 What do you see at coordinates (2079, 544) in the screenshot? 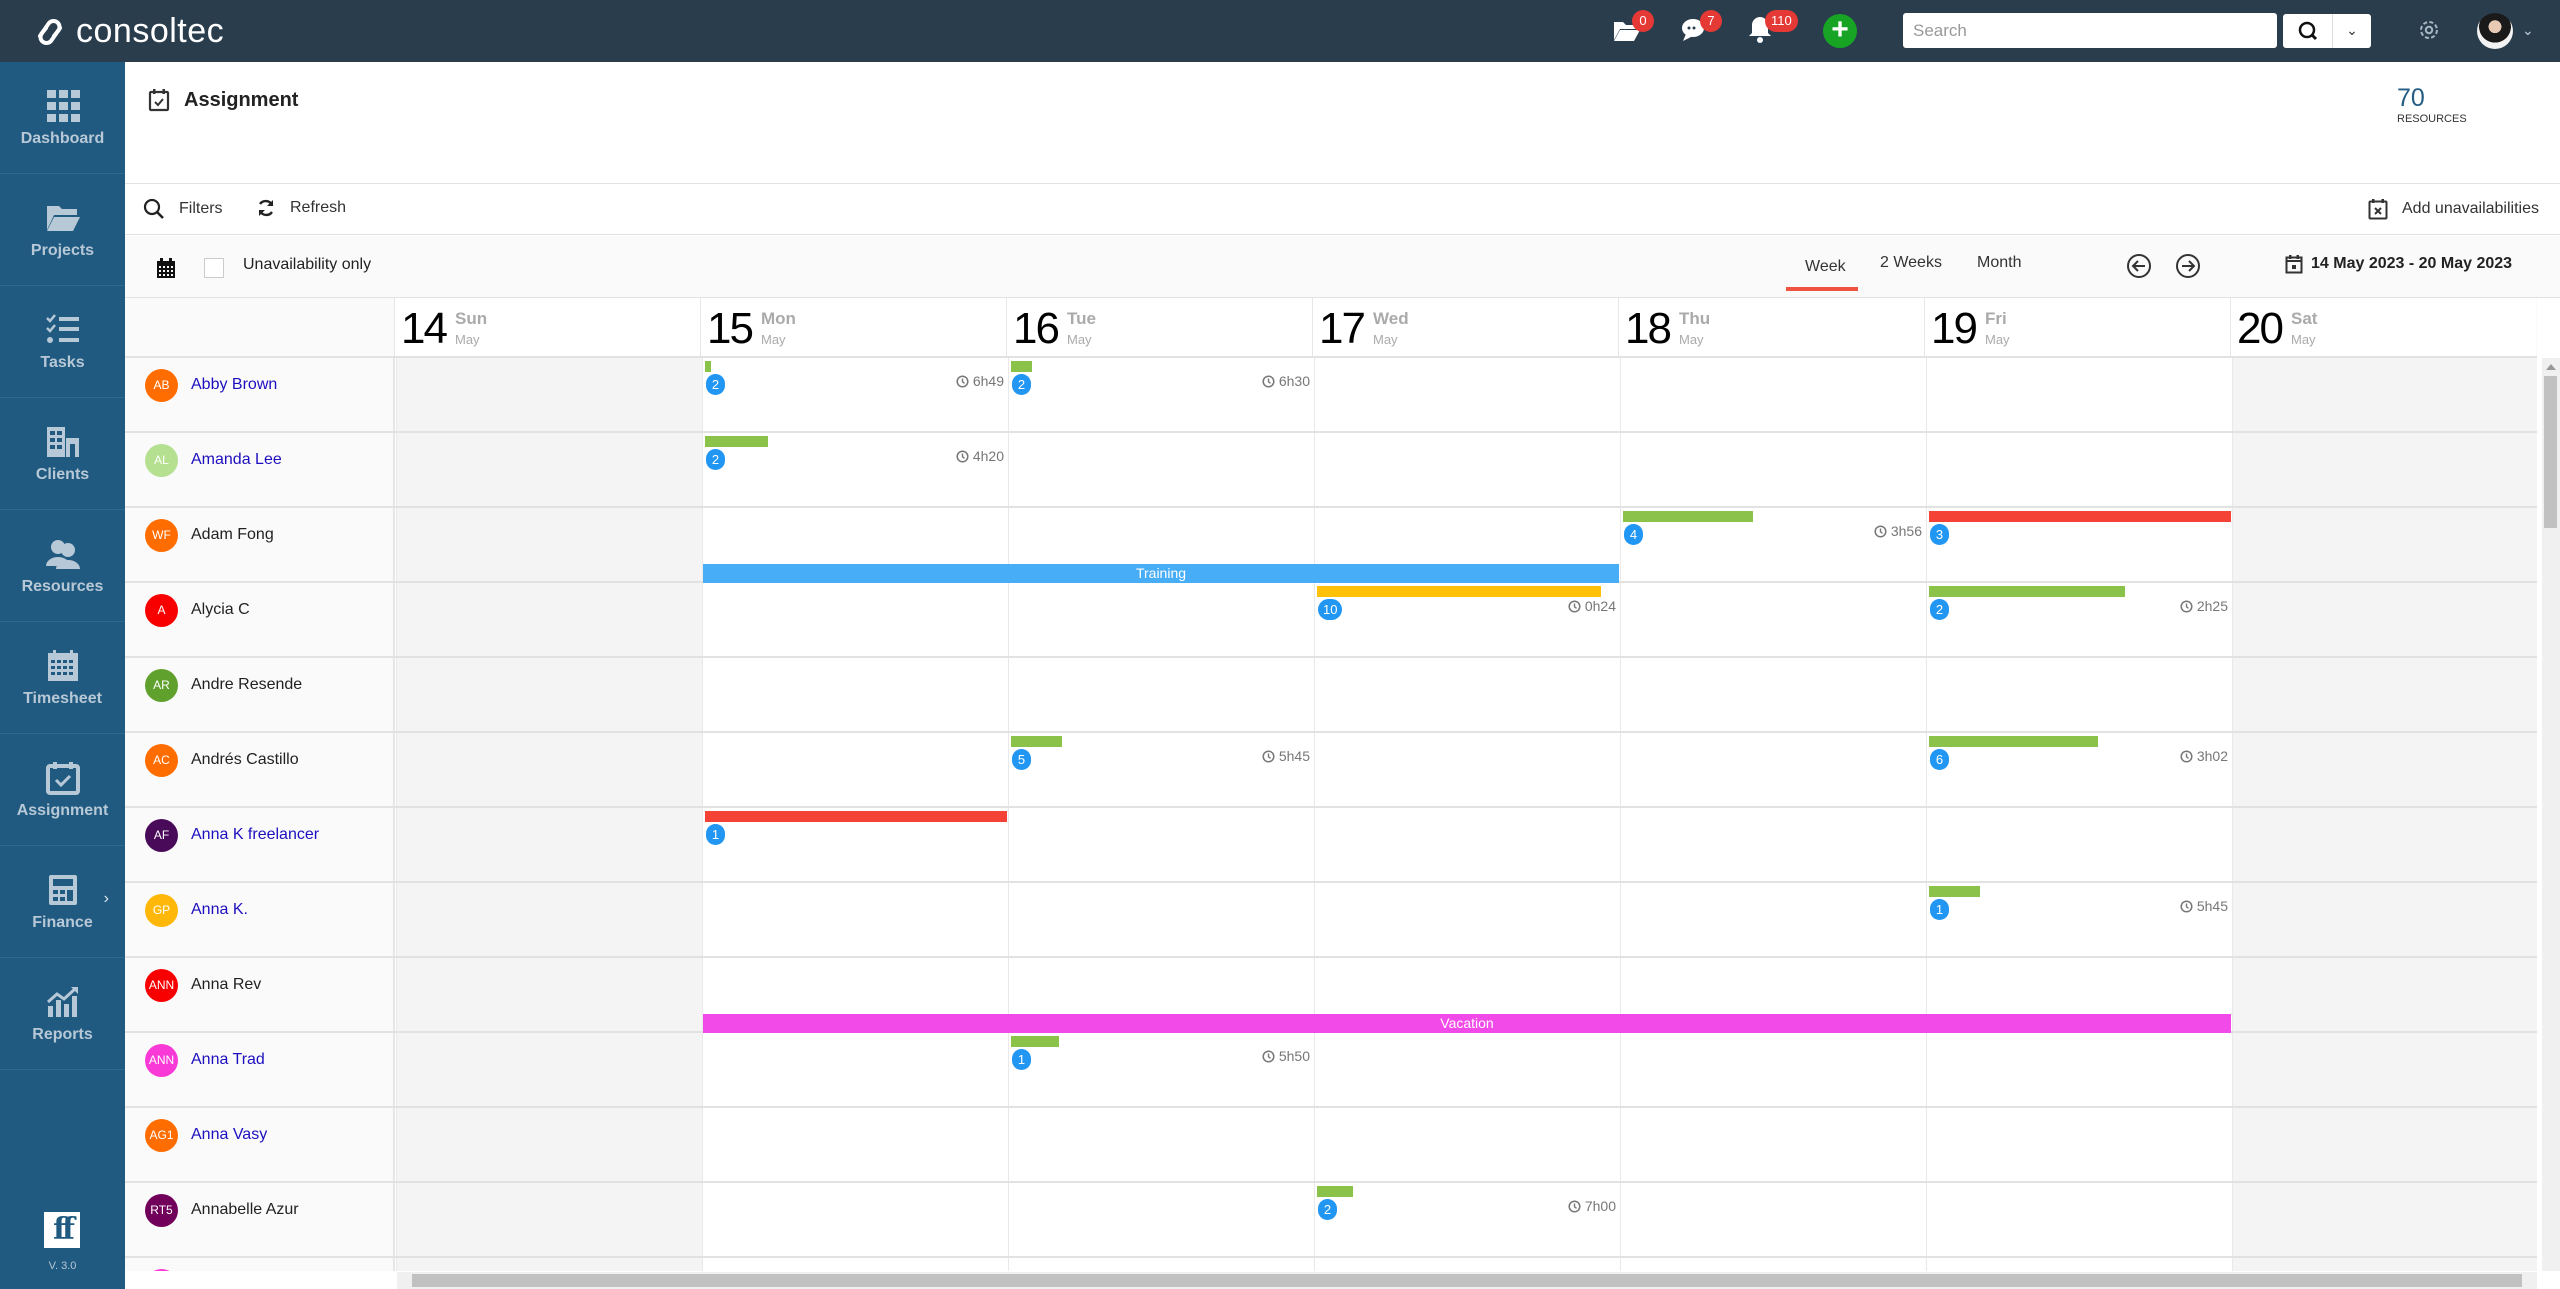
I see `day-cell: 3` at bounding box center [2079, 544].